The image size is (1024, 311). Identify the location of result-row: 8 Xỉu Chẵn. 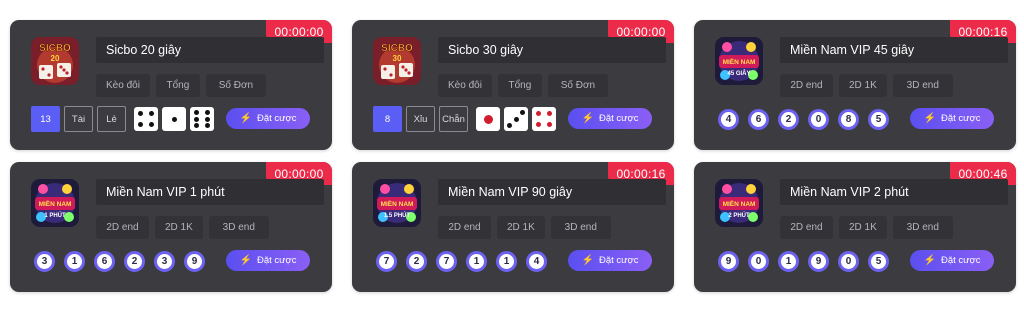
(464, 119).